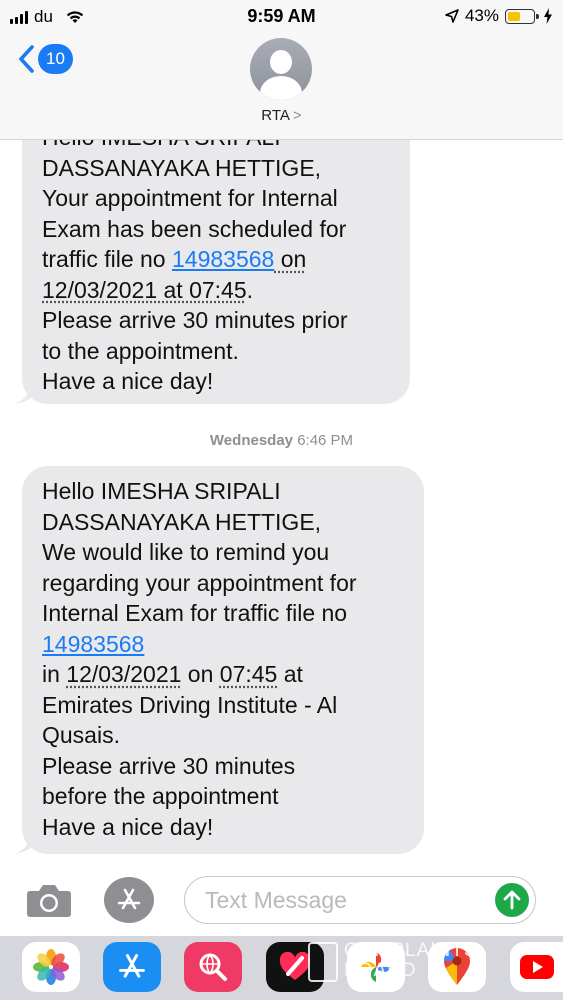  I want to click on message-line: in 12/03/2021 on 07:45 at, so click(223, 674).